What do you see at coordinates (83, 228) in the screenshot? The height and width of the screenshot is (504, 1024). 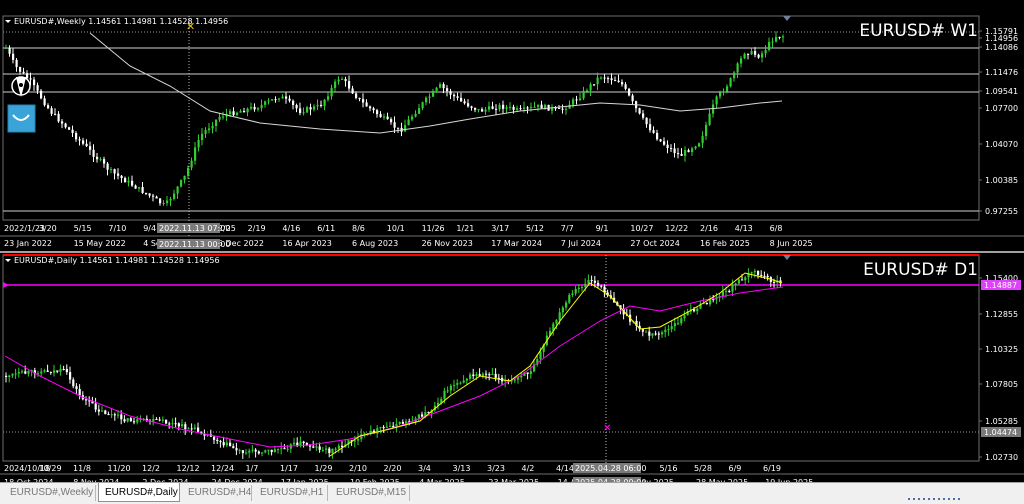 I see `time-tick-label: 5/15` at bounding box center [83, 228].